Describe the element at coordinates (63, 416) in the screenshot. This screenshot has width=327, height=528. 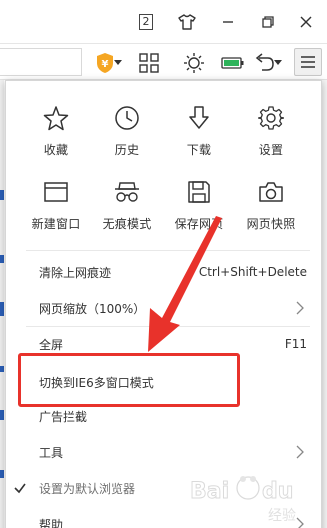
I see `ad-block-label: 广告拦截` at that location.